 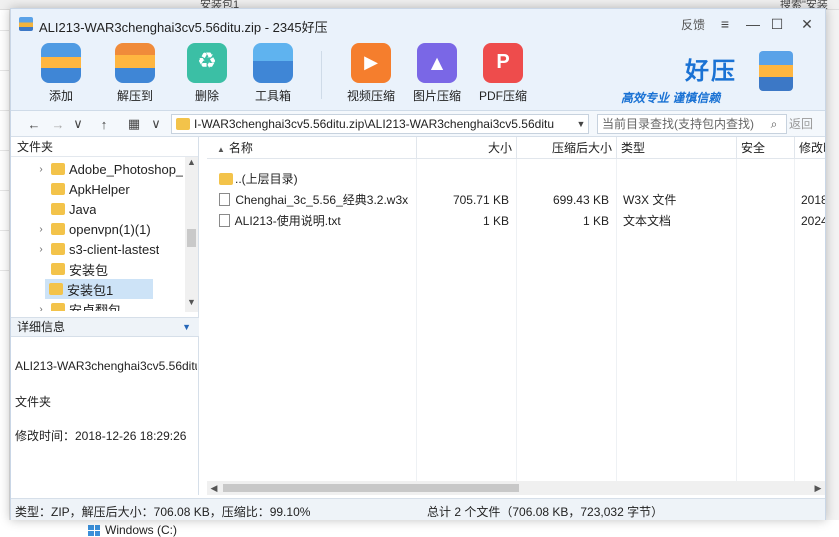 What do you see at coordinates (61, 63) in the screenshot?
I see `add-archive-icon` at bounding box center [61, 63].